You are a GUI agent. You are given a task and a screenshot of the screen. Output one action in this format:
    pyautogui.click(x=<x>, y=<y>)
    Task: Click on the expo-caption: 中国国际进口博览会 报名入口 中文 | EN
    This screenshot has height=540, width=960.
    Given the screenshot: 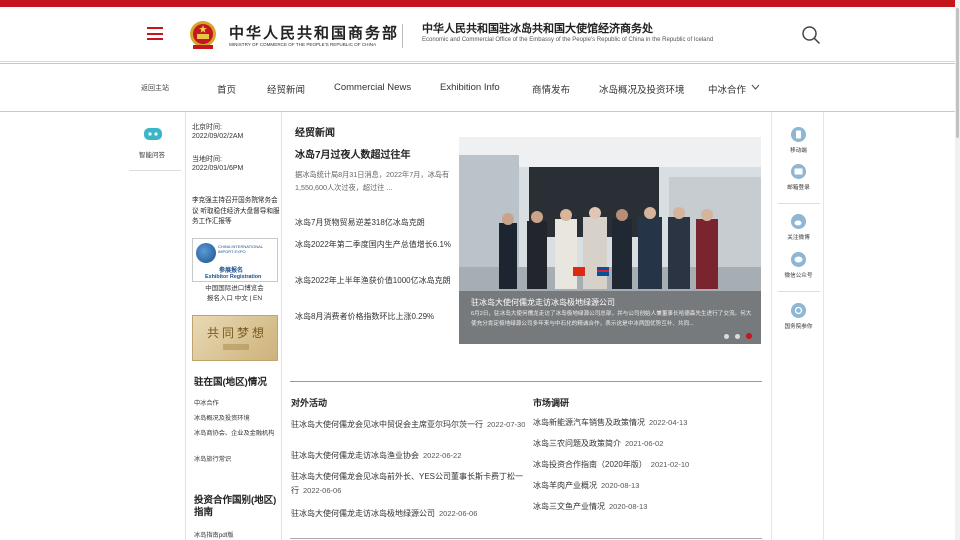 What is the action you would take?
    pyautogui.click(x=234, y=294)
    